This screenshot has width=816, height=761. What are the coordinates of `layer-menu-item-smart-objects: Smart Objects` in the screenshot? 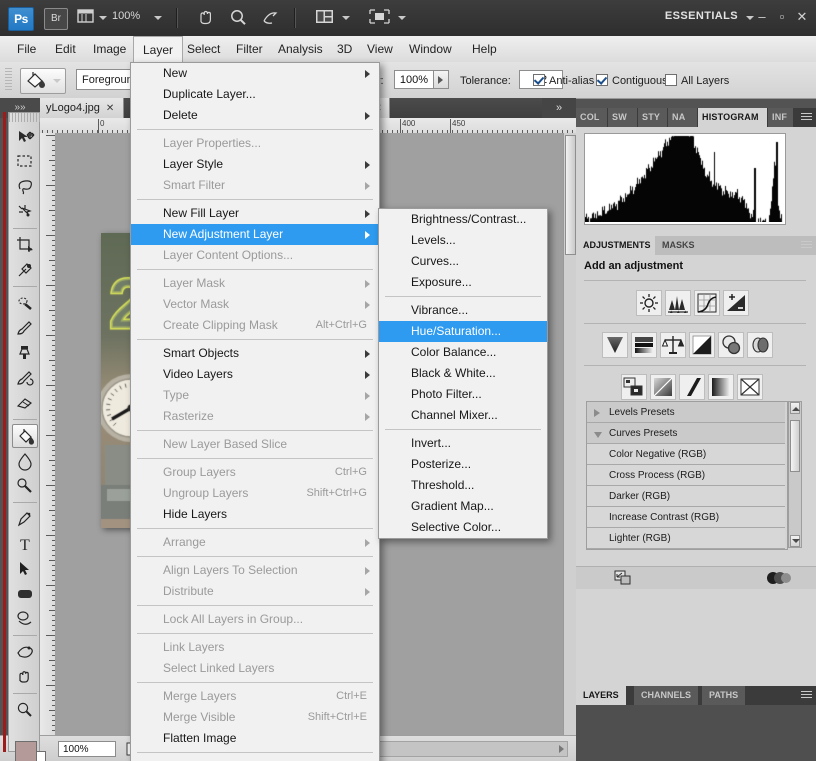 It's located at (255, 353).